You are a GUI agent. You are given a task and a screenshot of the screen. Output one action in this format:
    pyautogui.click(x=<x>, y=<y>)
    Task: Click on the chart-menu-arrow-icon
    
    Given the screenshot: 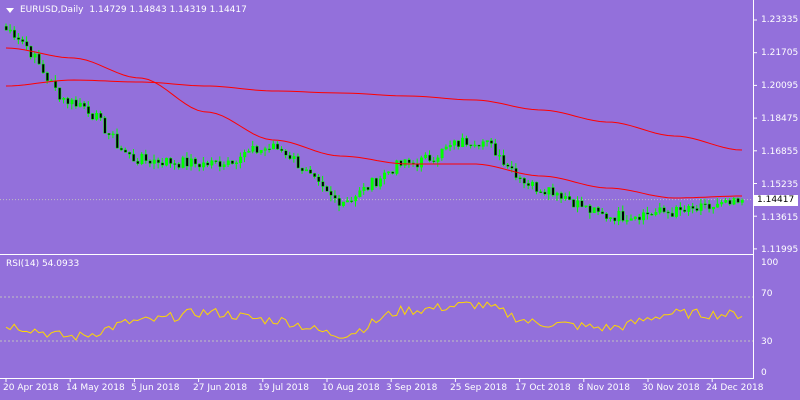 What is the action you would take?
    pyautogui.click(x=10, y=10)
    